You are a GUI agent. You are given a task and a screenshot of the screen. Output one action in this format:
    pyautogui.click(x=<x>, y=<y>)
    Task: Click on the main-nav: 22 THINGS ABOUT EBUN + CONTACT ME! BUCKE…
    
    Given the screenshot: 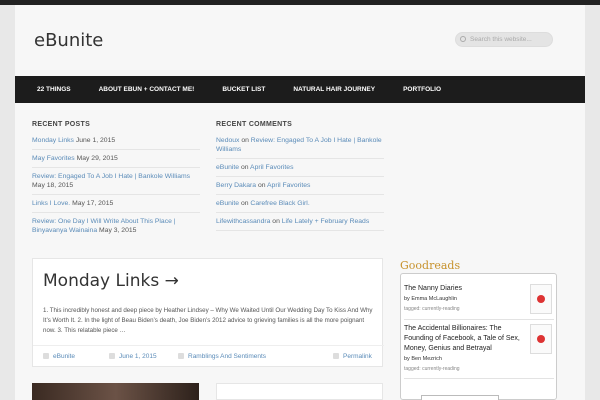 What is the action you would take?
    pyautogui.click(x=300, y=89)
    